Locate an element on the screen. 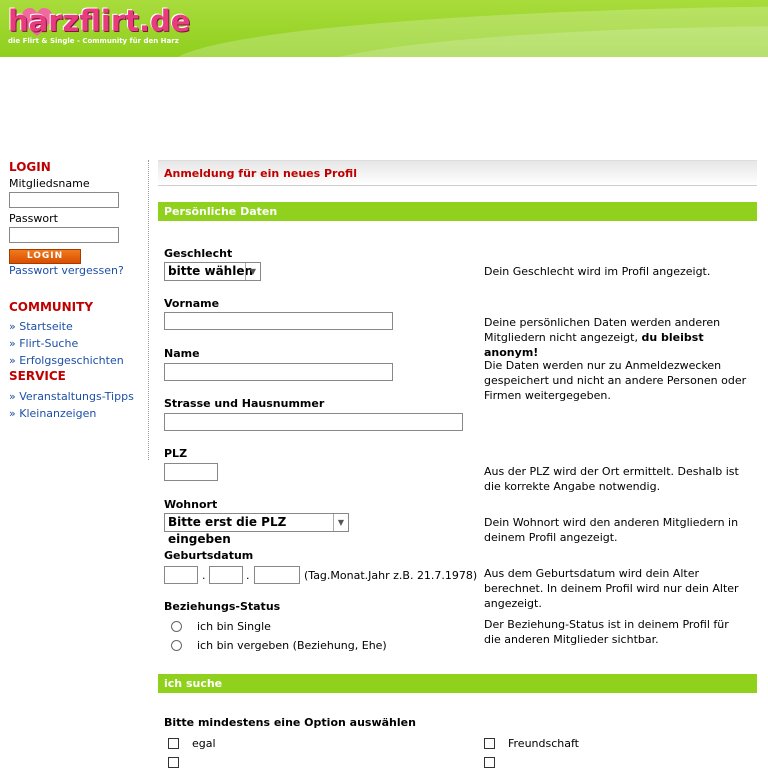 The image size is (768, 768). forgot-password-link: Passwort vergessen? is located at coordinates (77, 270).